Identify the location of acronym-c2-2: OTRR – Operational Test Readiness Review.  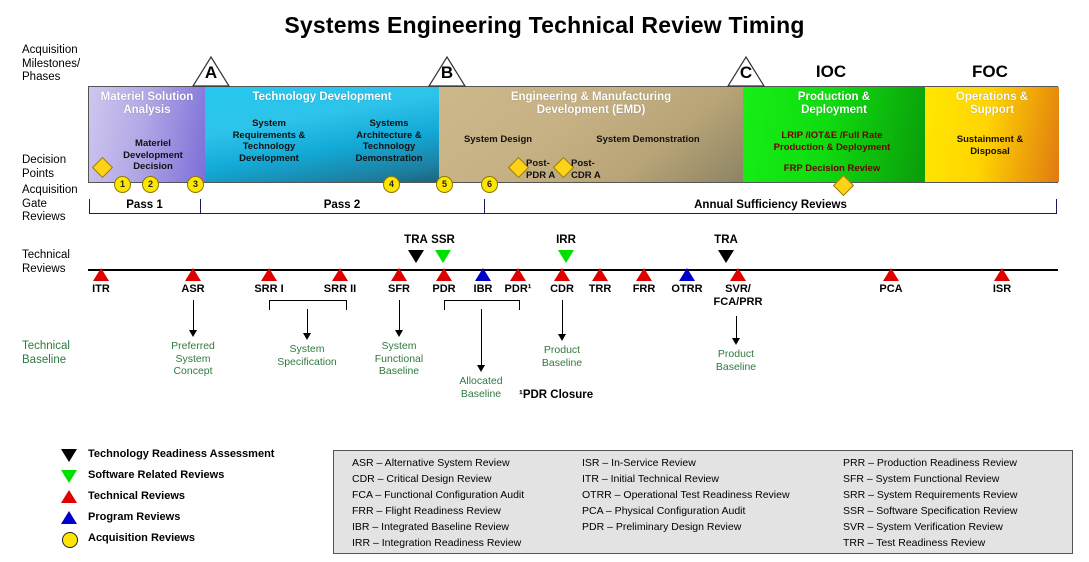
(686, 495).